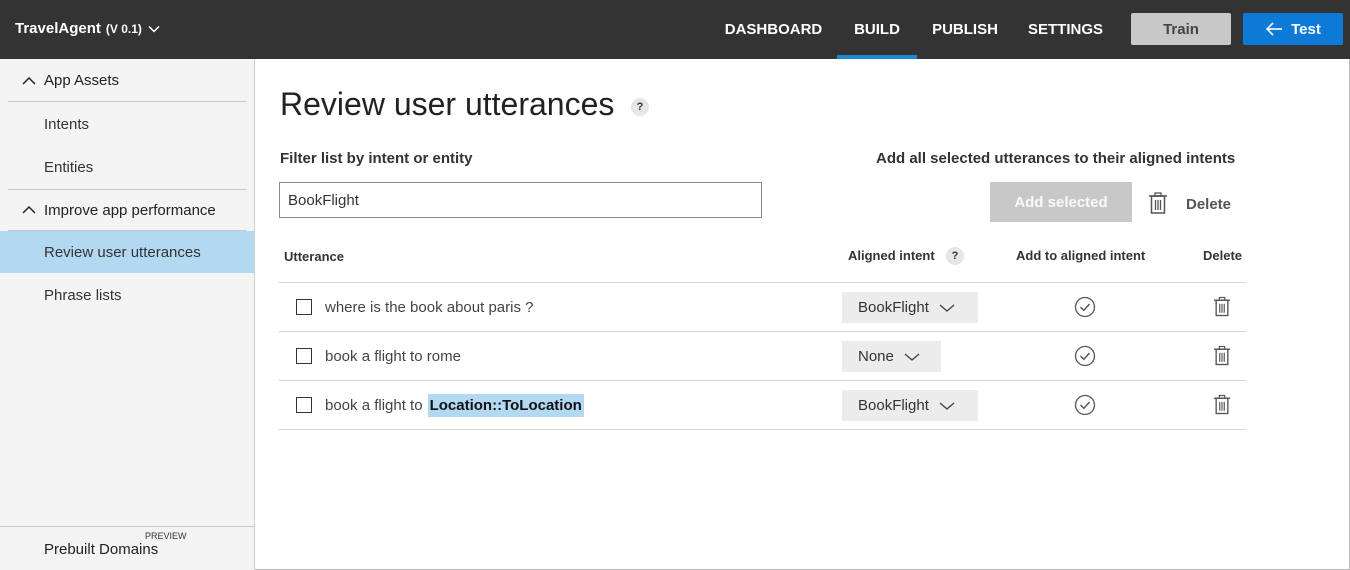  What do you see at coordinates (127, 124) in the screenshot?
I see `sidebar-item-intents: Intents` at bounding box center [127, 124].